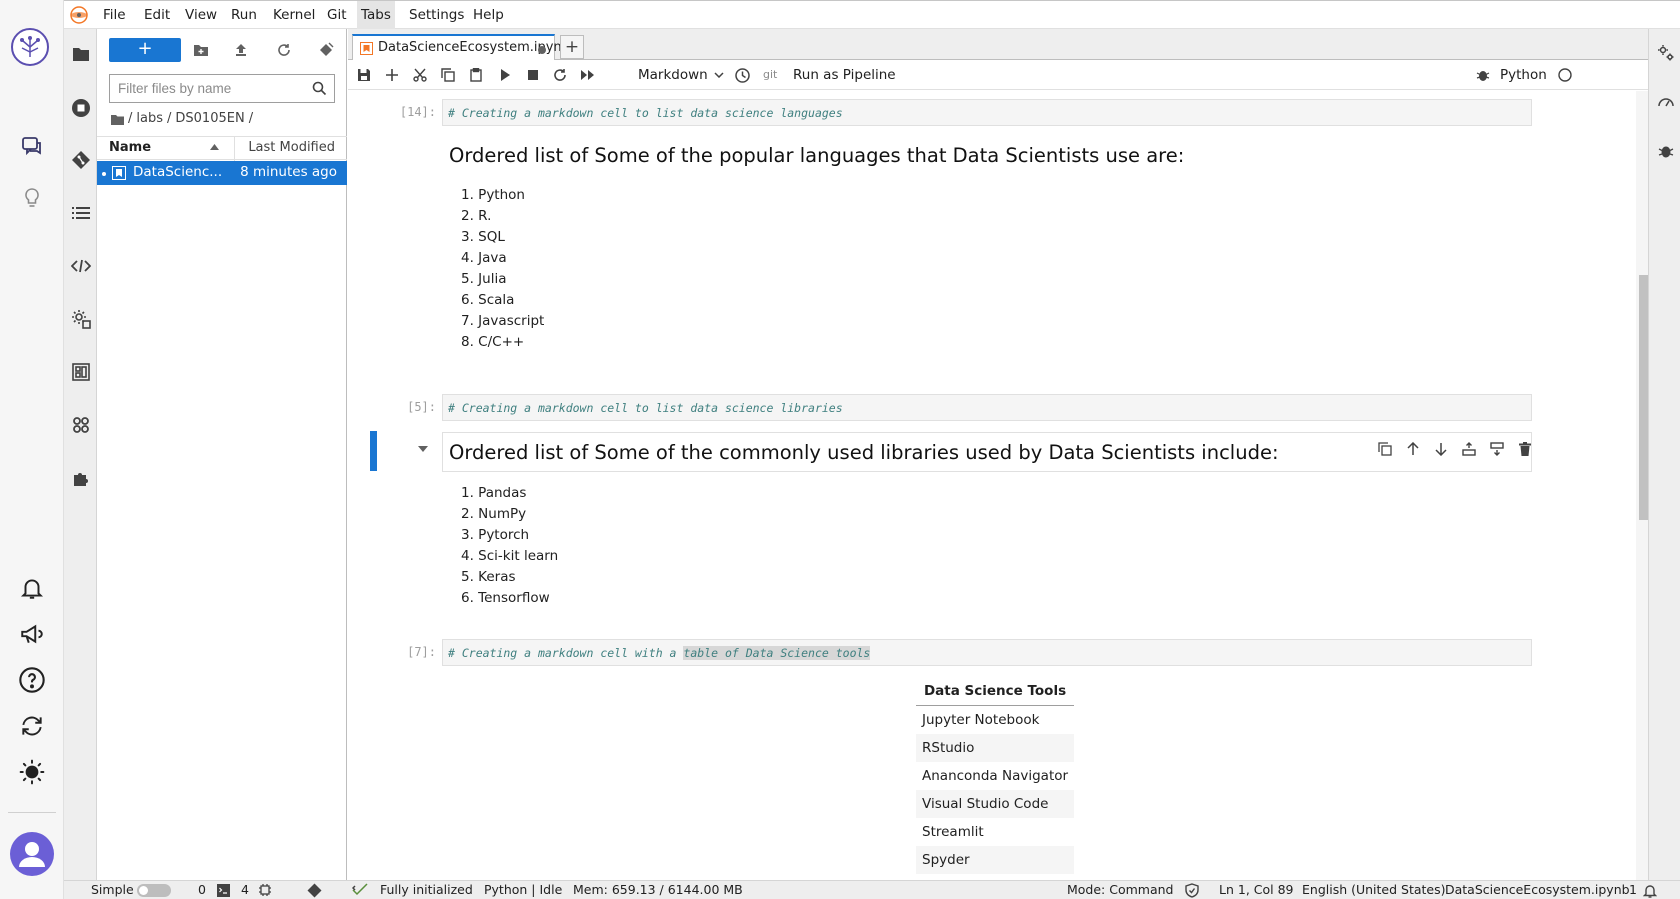 The image size is (1680, 899). I want to click on git-status-icon, so click(314, 890).